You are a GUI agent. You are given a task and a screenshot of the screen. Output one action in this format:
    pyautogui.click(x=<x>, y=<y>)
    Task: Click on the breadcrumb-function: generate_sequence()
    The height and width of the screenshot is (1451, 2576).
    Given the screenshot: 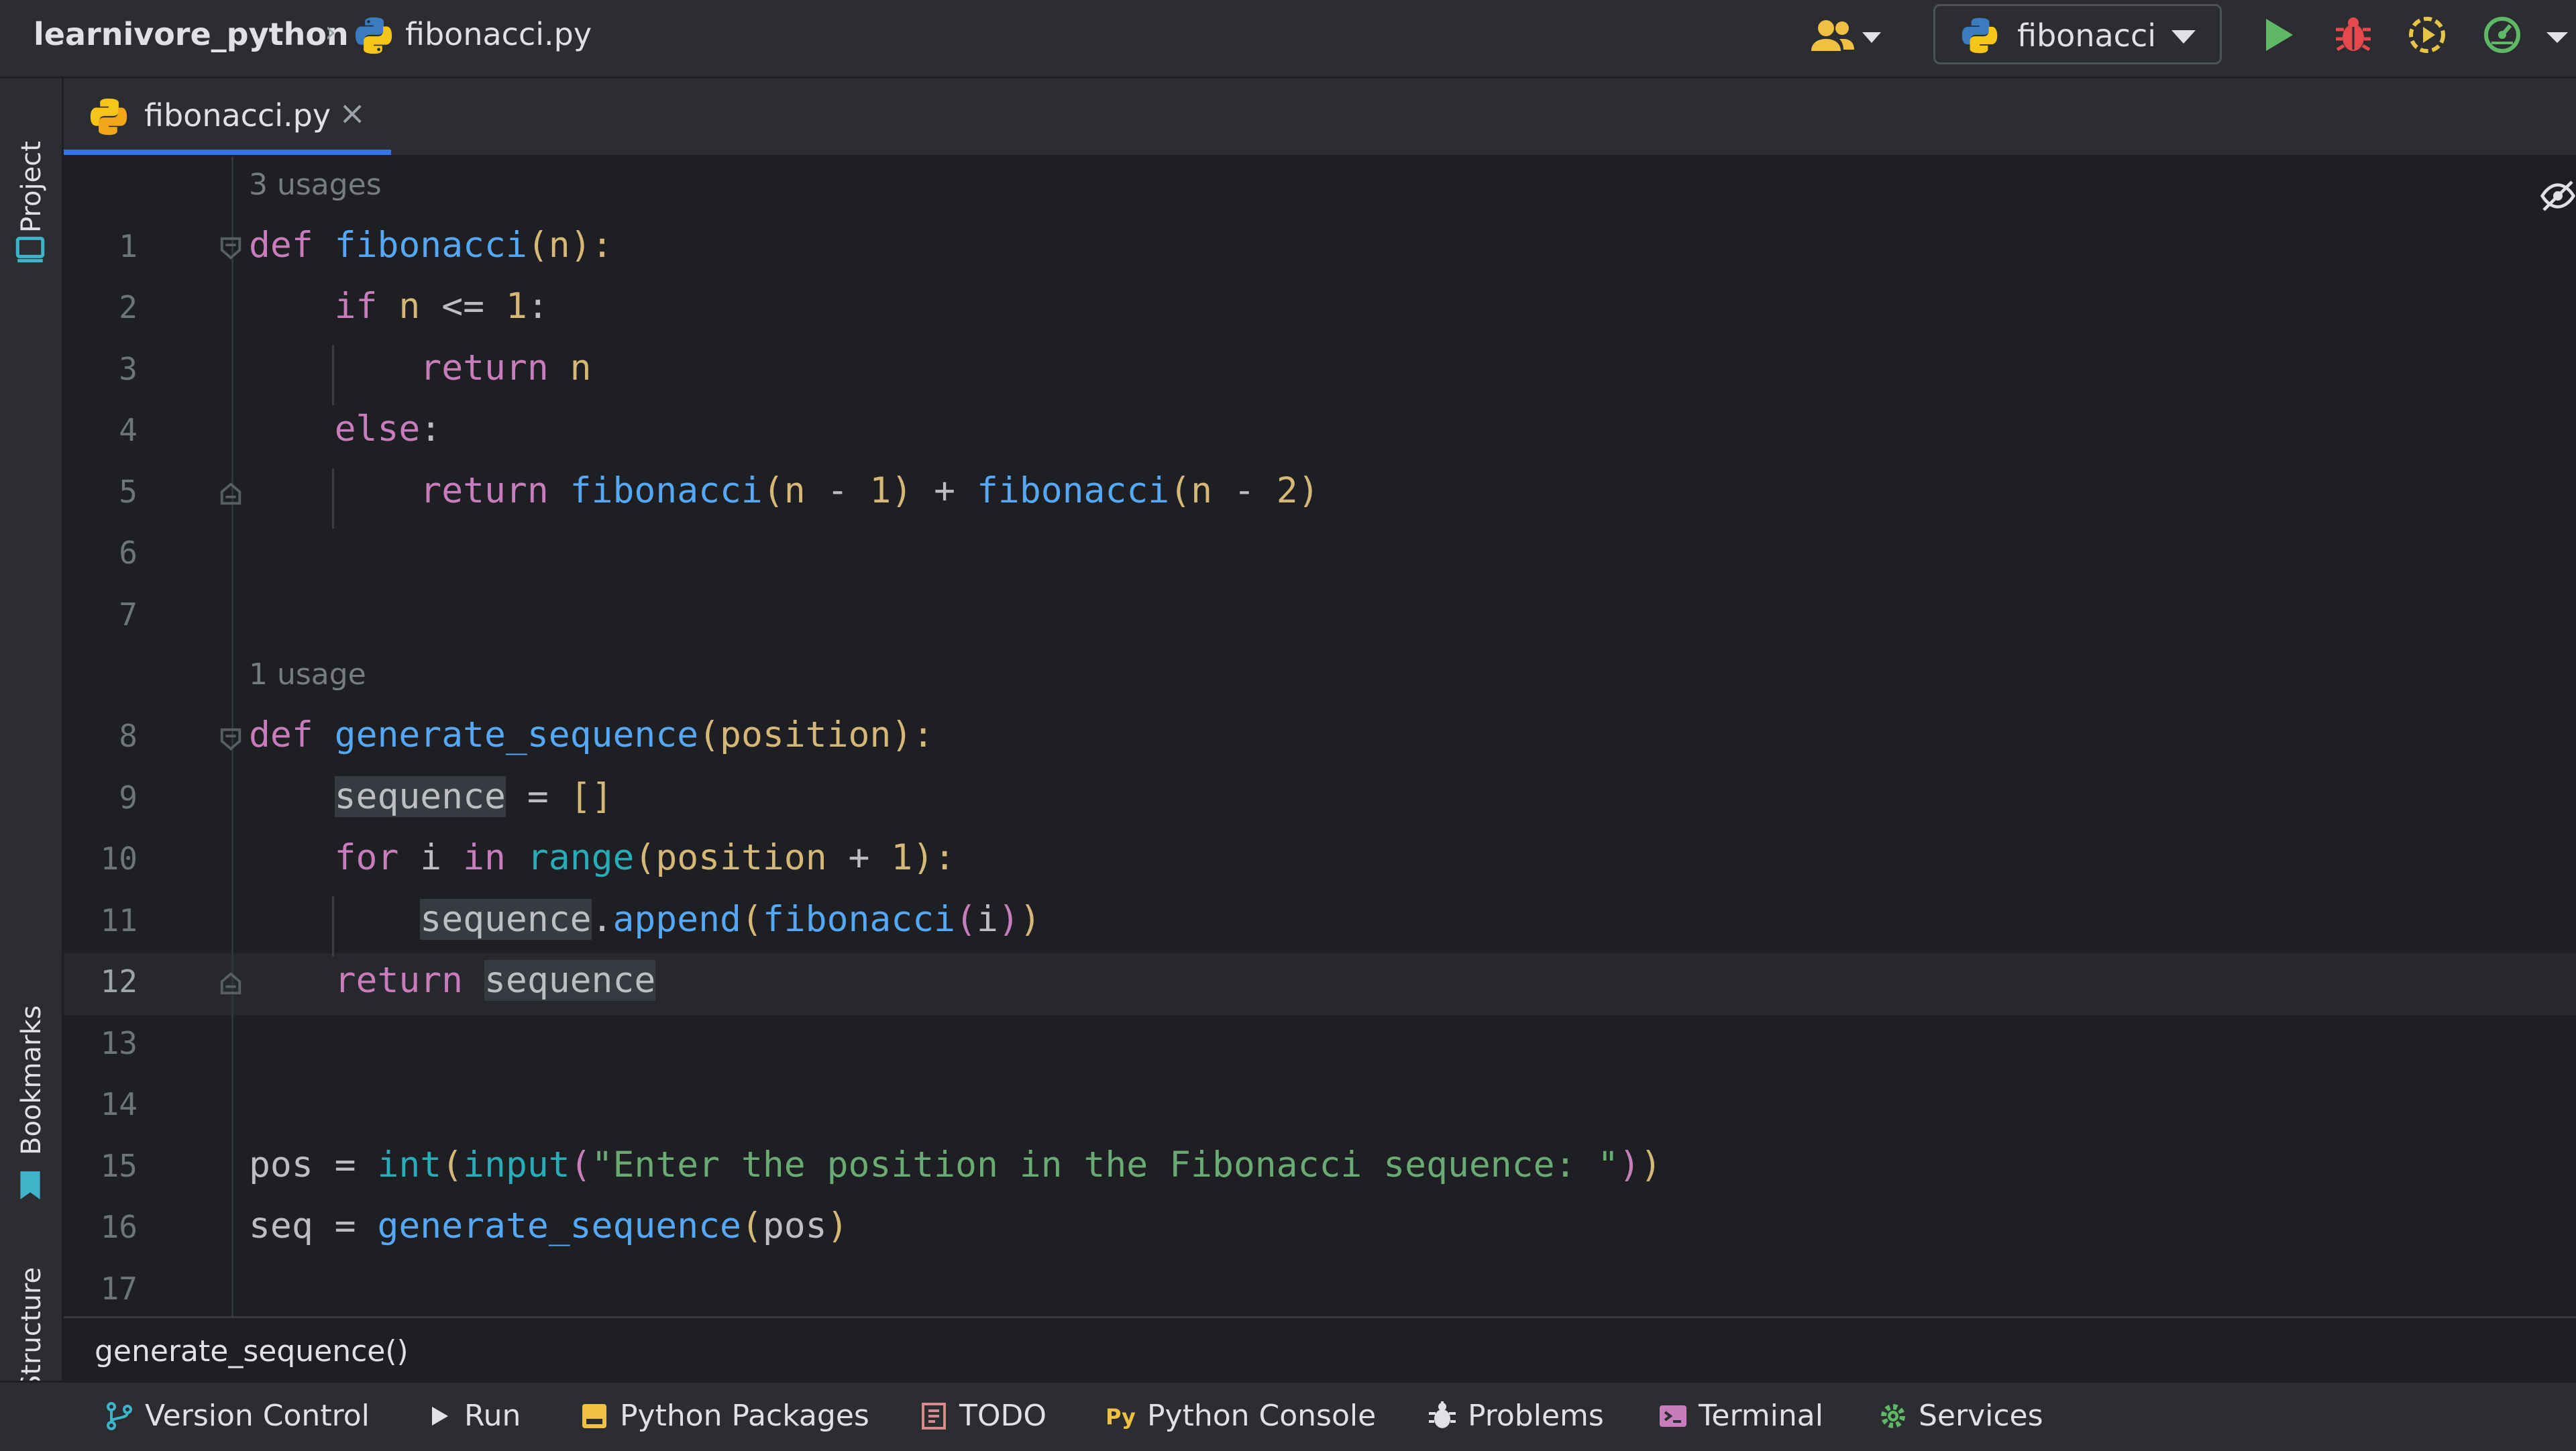 What is the action you would take?
    pyautogui.click(x=252, y=1351)
    